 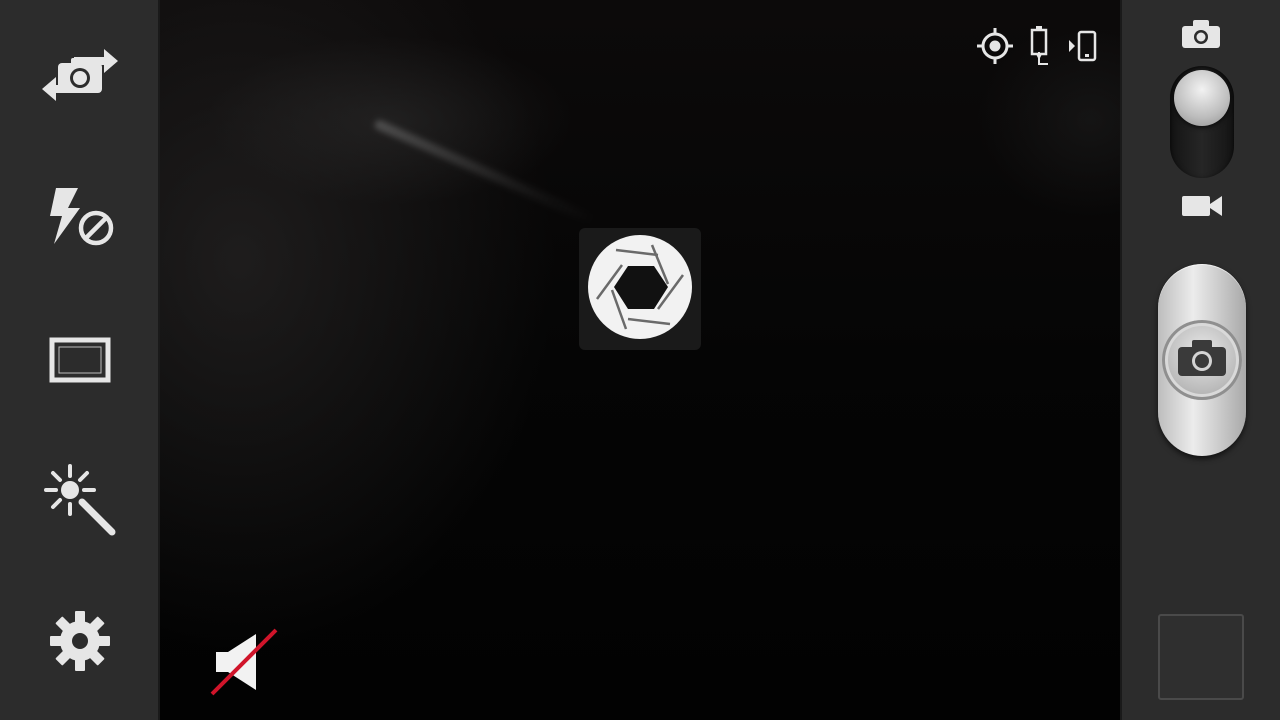 I want to click on camera-video-mode-switch, so click(x=1202, y=122).